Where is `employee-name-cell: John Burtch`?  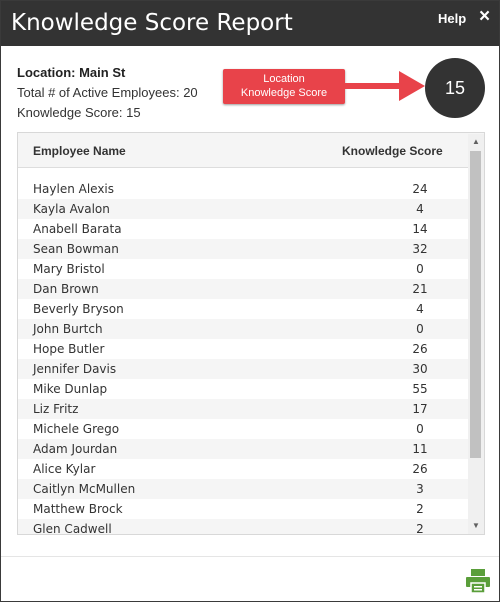 employee-name-cell: John Burtch is located at coordinates (68, 329).